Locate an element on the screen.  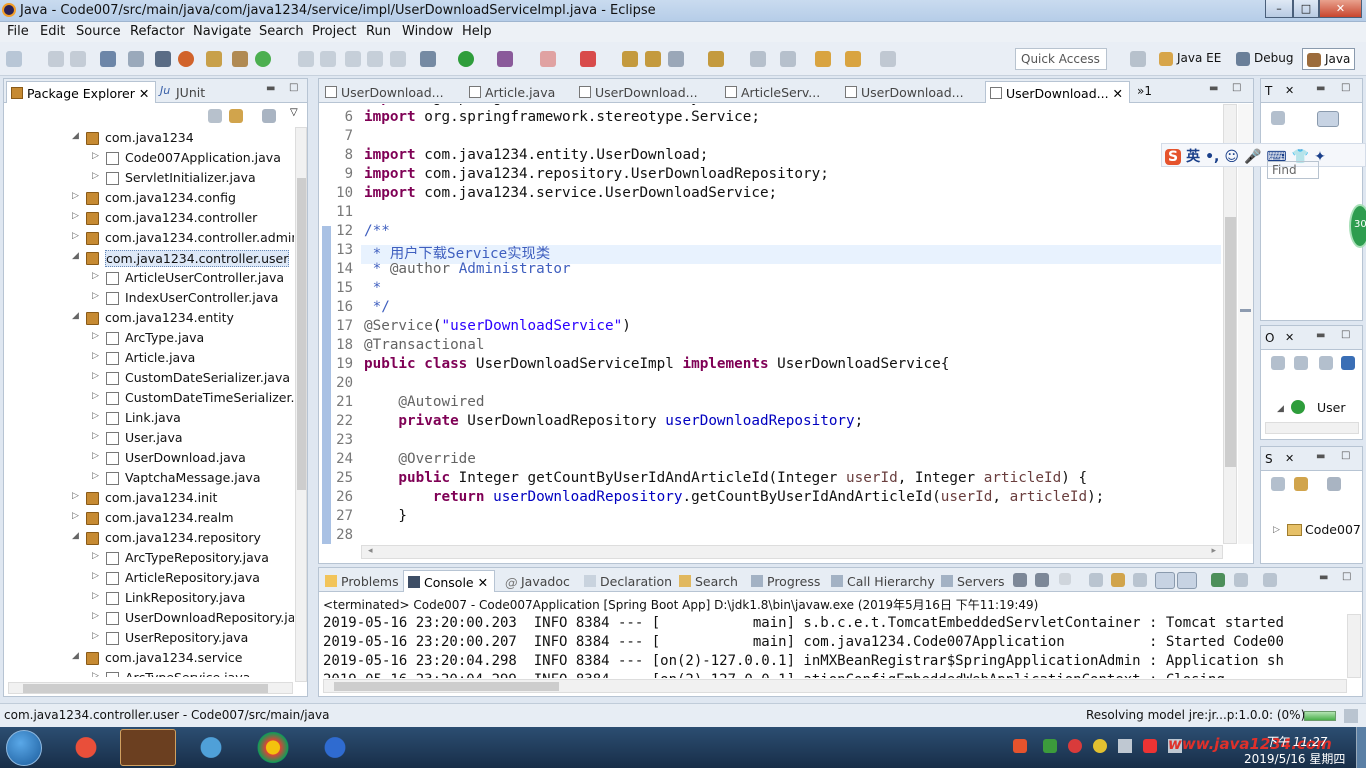
ime-punct: •, is located at coordinates (1212, 157).